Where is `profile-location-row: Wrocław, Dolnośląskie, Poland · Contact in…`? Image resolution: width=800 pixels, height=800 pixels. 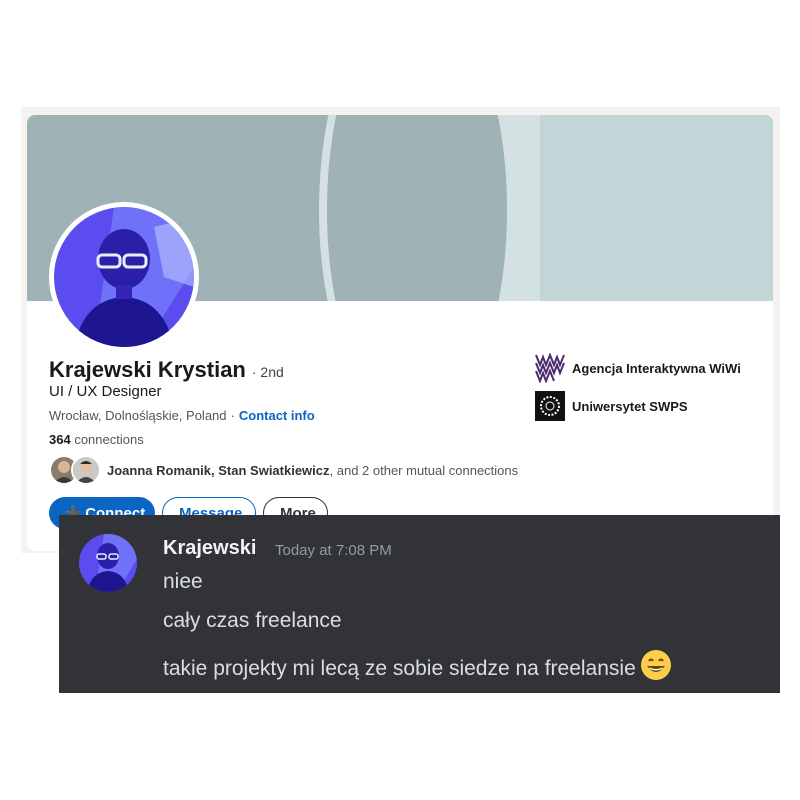 profile-location-row: Wrocław, Dolnośląskie, Poland · Contact in… is located at coordinates (182, 415).